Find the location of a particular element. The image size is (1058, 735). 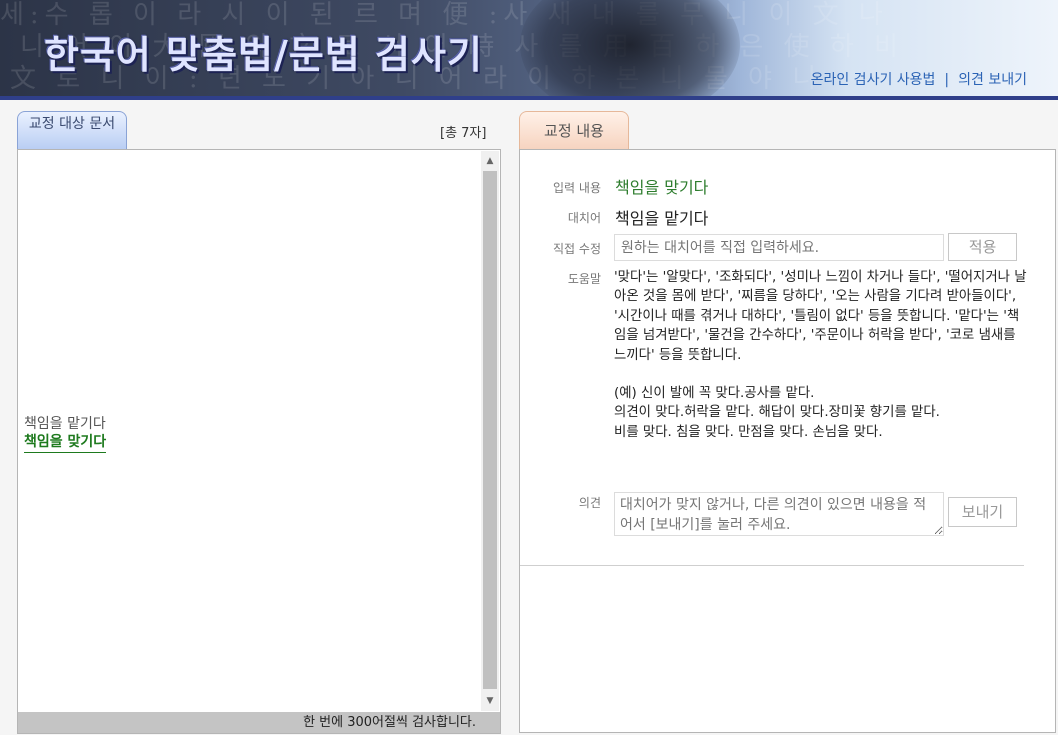

opinion-label: 의견 is located at coordinates (589, 503).